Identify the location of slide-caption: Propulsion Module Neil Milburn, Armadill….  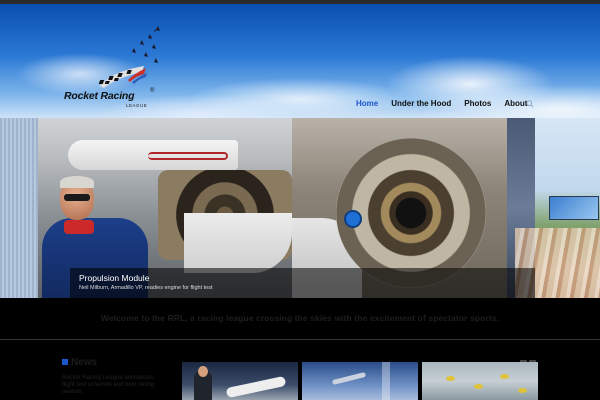
(302, 283).